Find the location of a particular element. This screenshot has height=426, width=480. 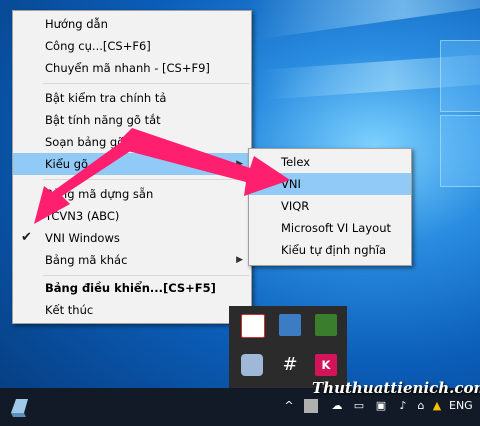

network-tool-icon is located at coordinates (290, 325).